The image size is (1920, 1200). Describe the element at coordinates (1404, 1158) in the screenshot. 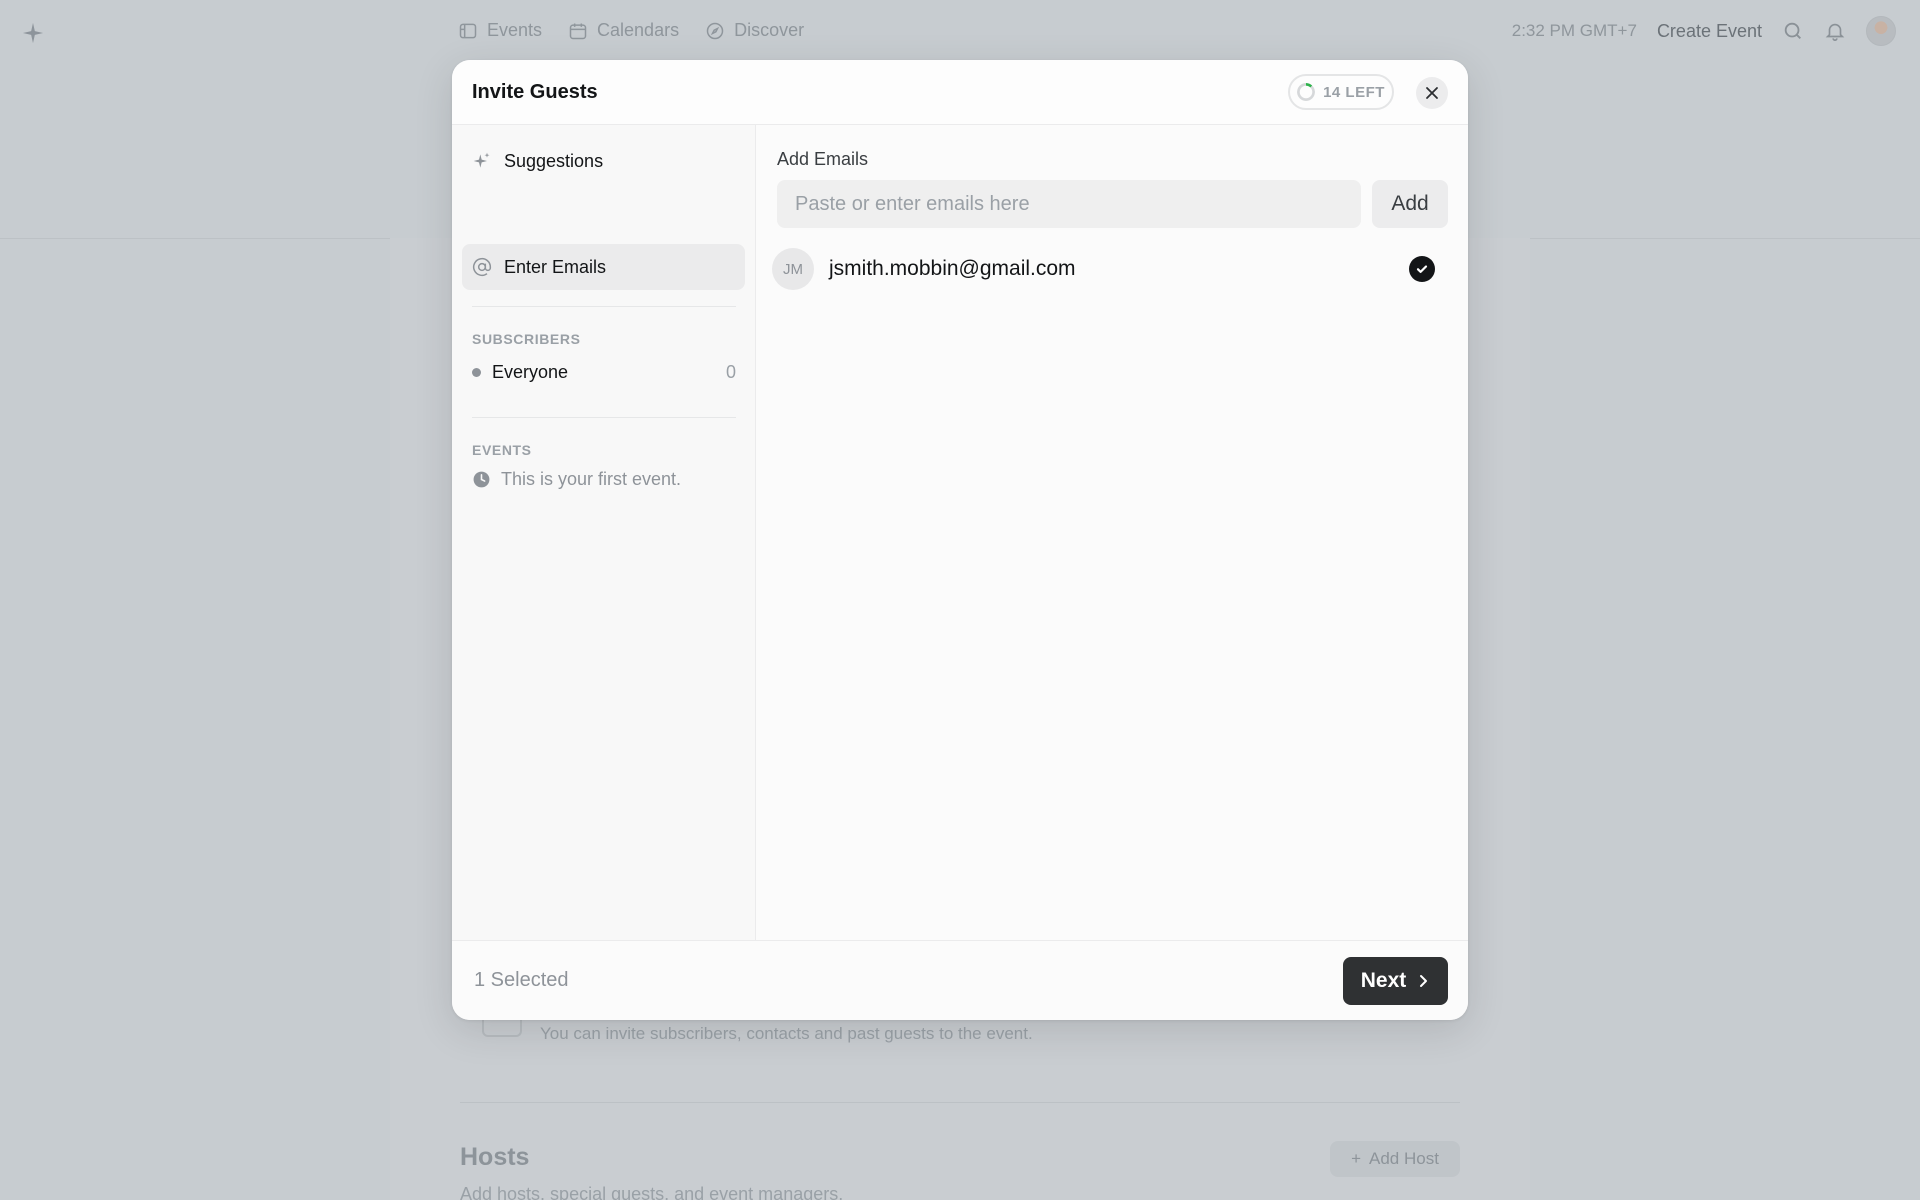

I see `add-host-label: Add Host` at that location.